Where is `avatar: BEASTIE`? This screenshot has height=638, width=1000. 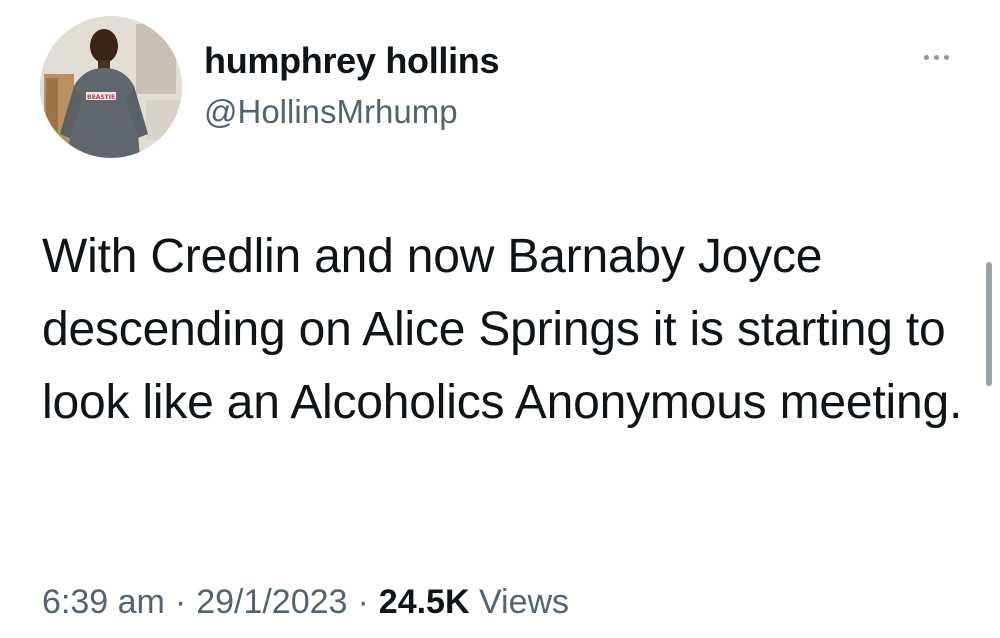
avatar: BEASTIE is located at coordinates (111, 87).